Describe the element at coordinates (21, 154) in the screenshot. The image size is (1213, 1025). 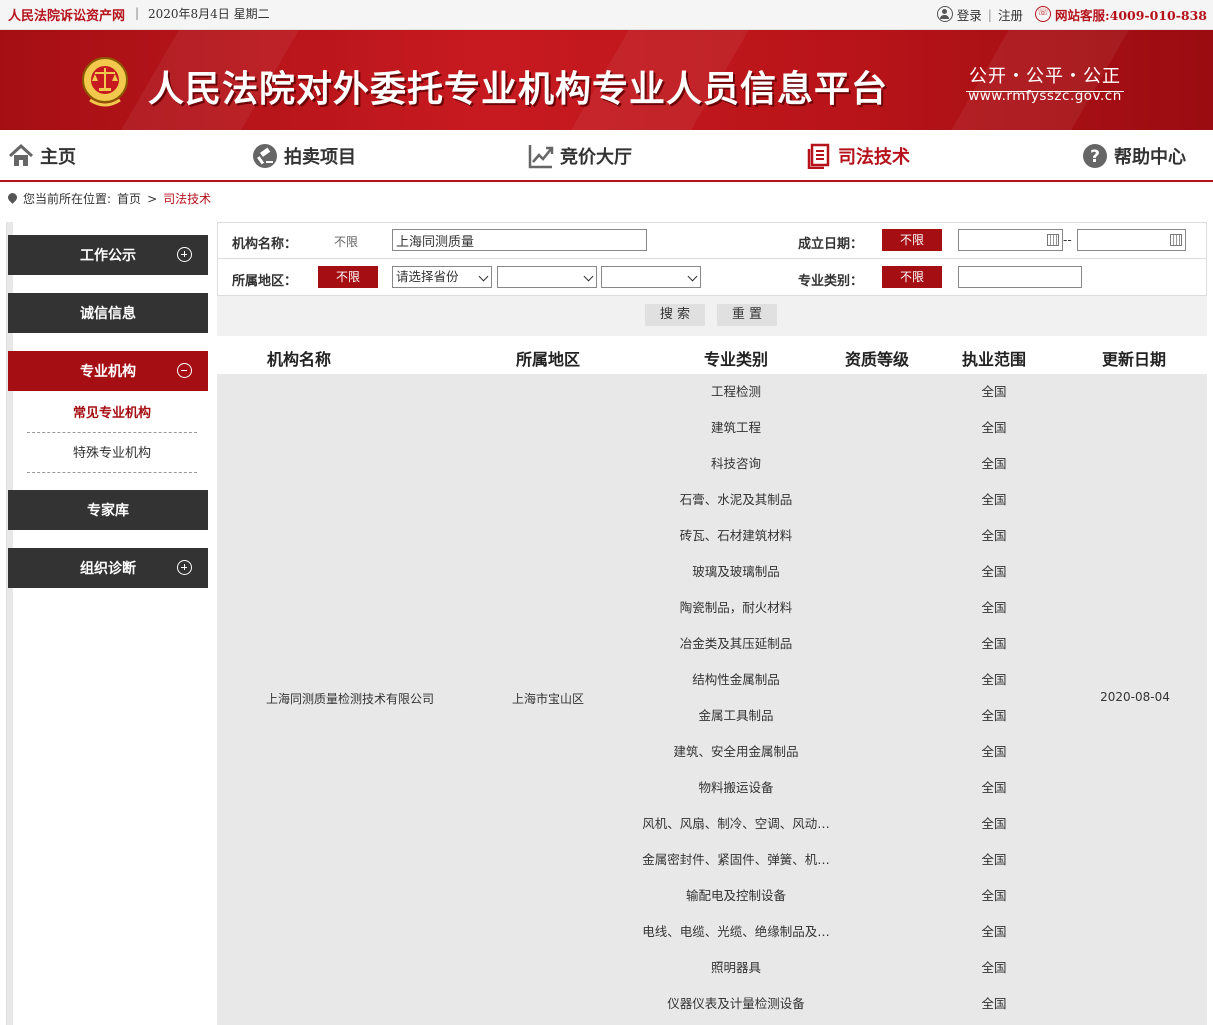
I see `home-icon` at that location.